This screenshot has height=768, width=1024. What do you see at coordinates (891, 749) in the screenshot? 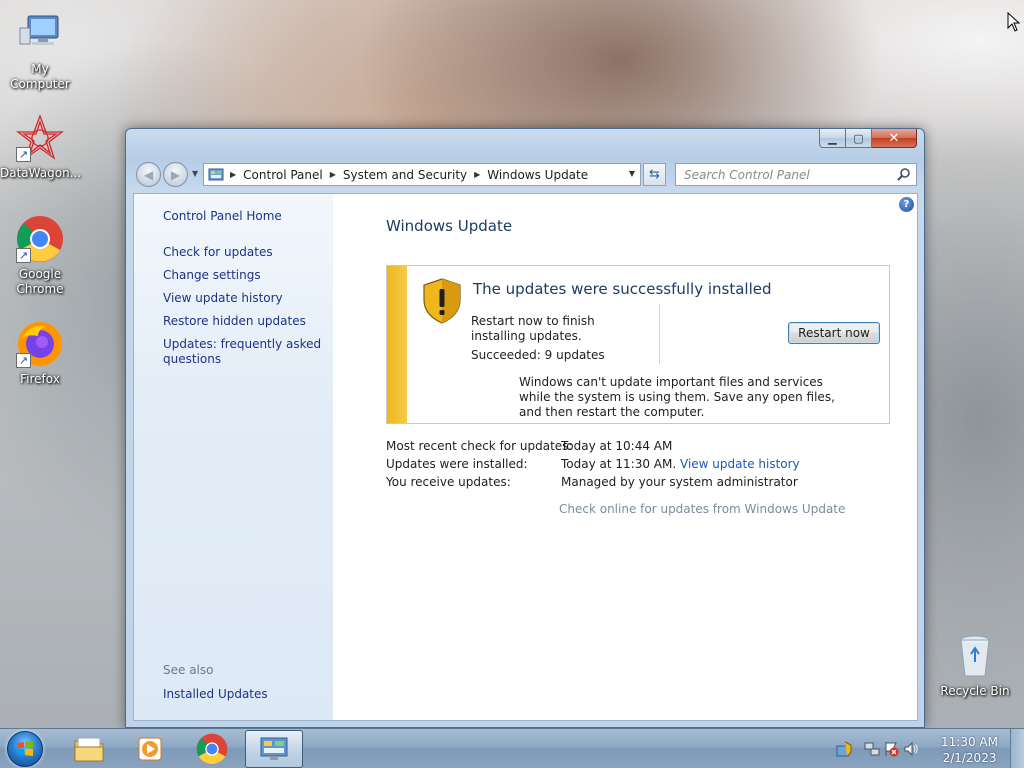
I see `action-center-flag-icon` at bounding box center [891, 749].